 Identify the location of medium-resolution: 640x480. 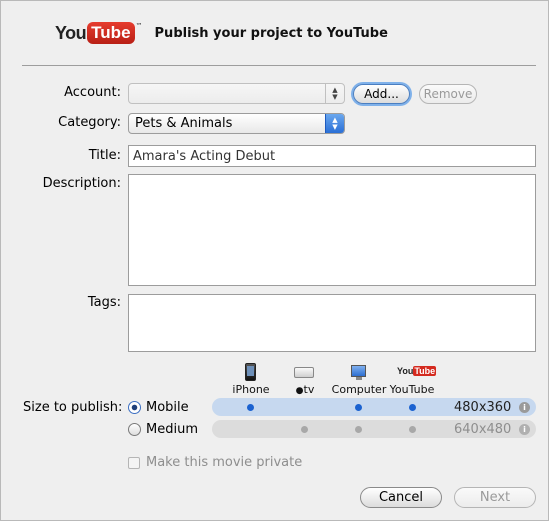
(483, 429).